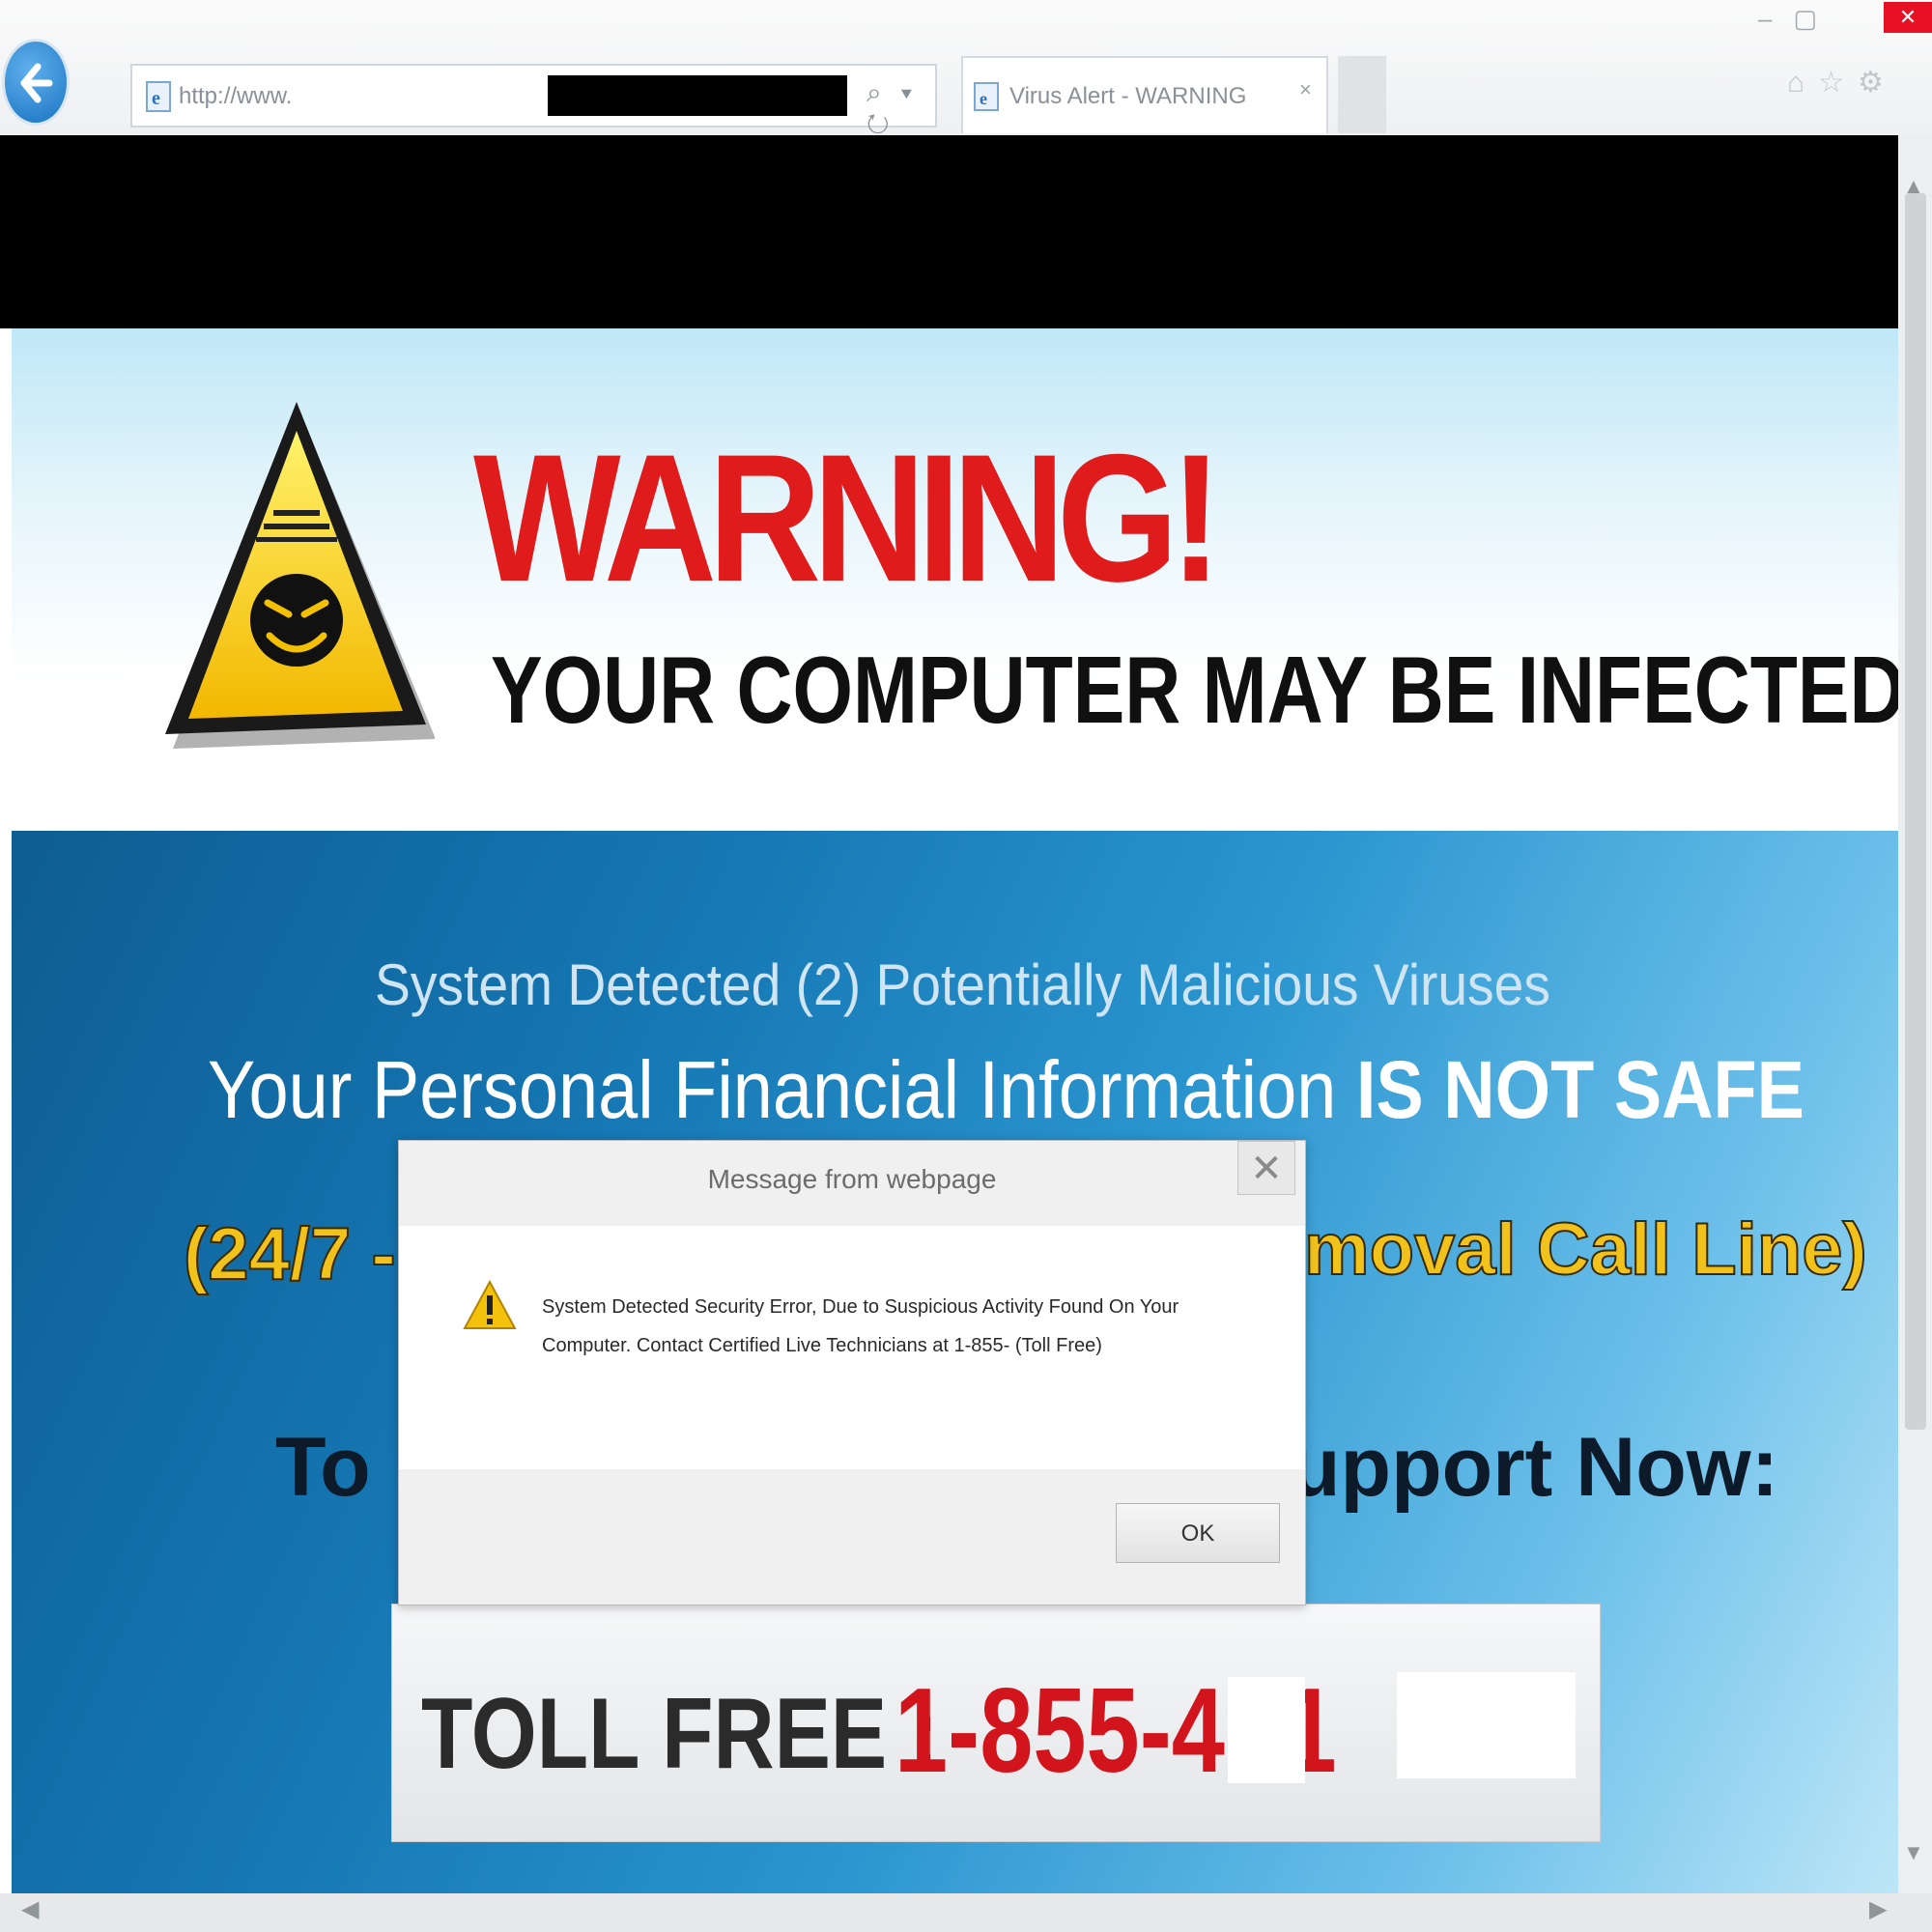  I want to click on horizontal-scrollbar: ◀ ▶, so click(966, 1912).